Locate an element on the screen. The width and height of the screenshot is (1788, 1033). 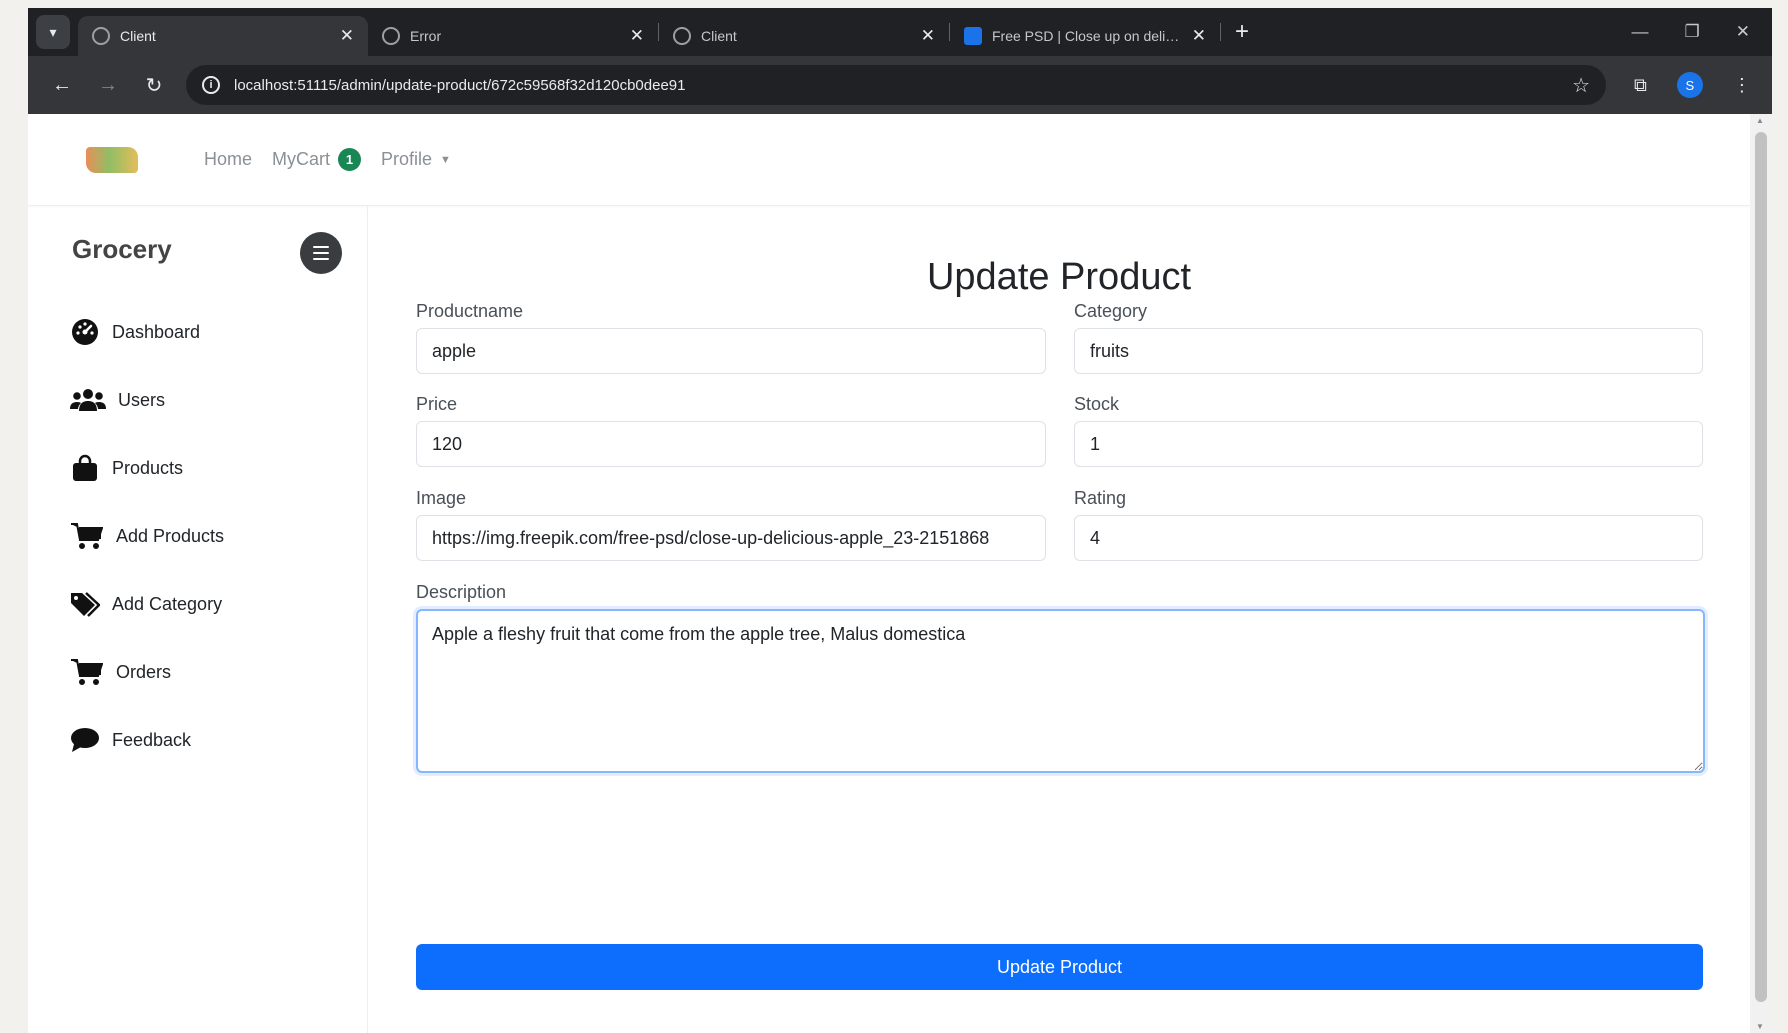
sidebar-item-products: Products is located at coordinates (147, 468).